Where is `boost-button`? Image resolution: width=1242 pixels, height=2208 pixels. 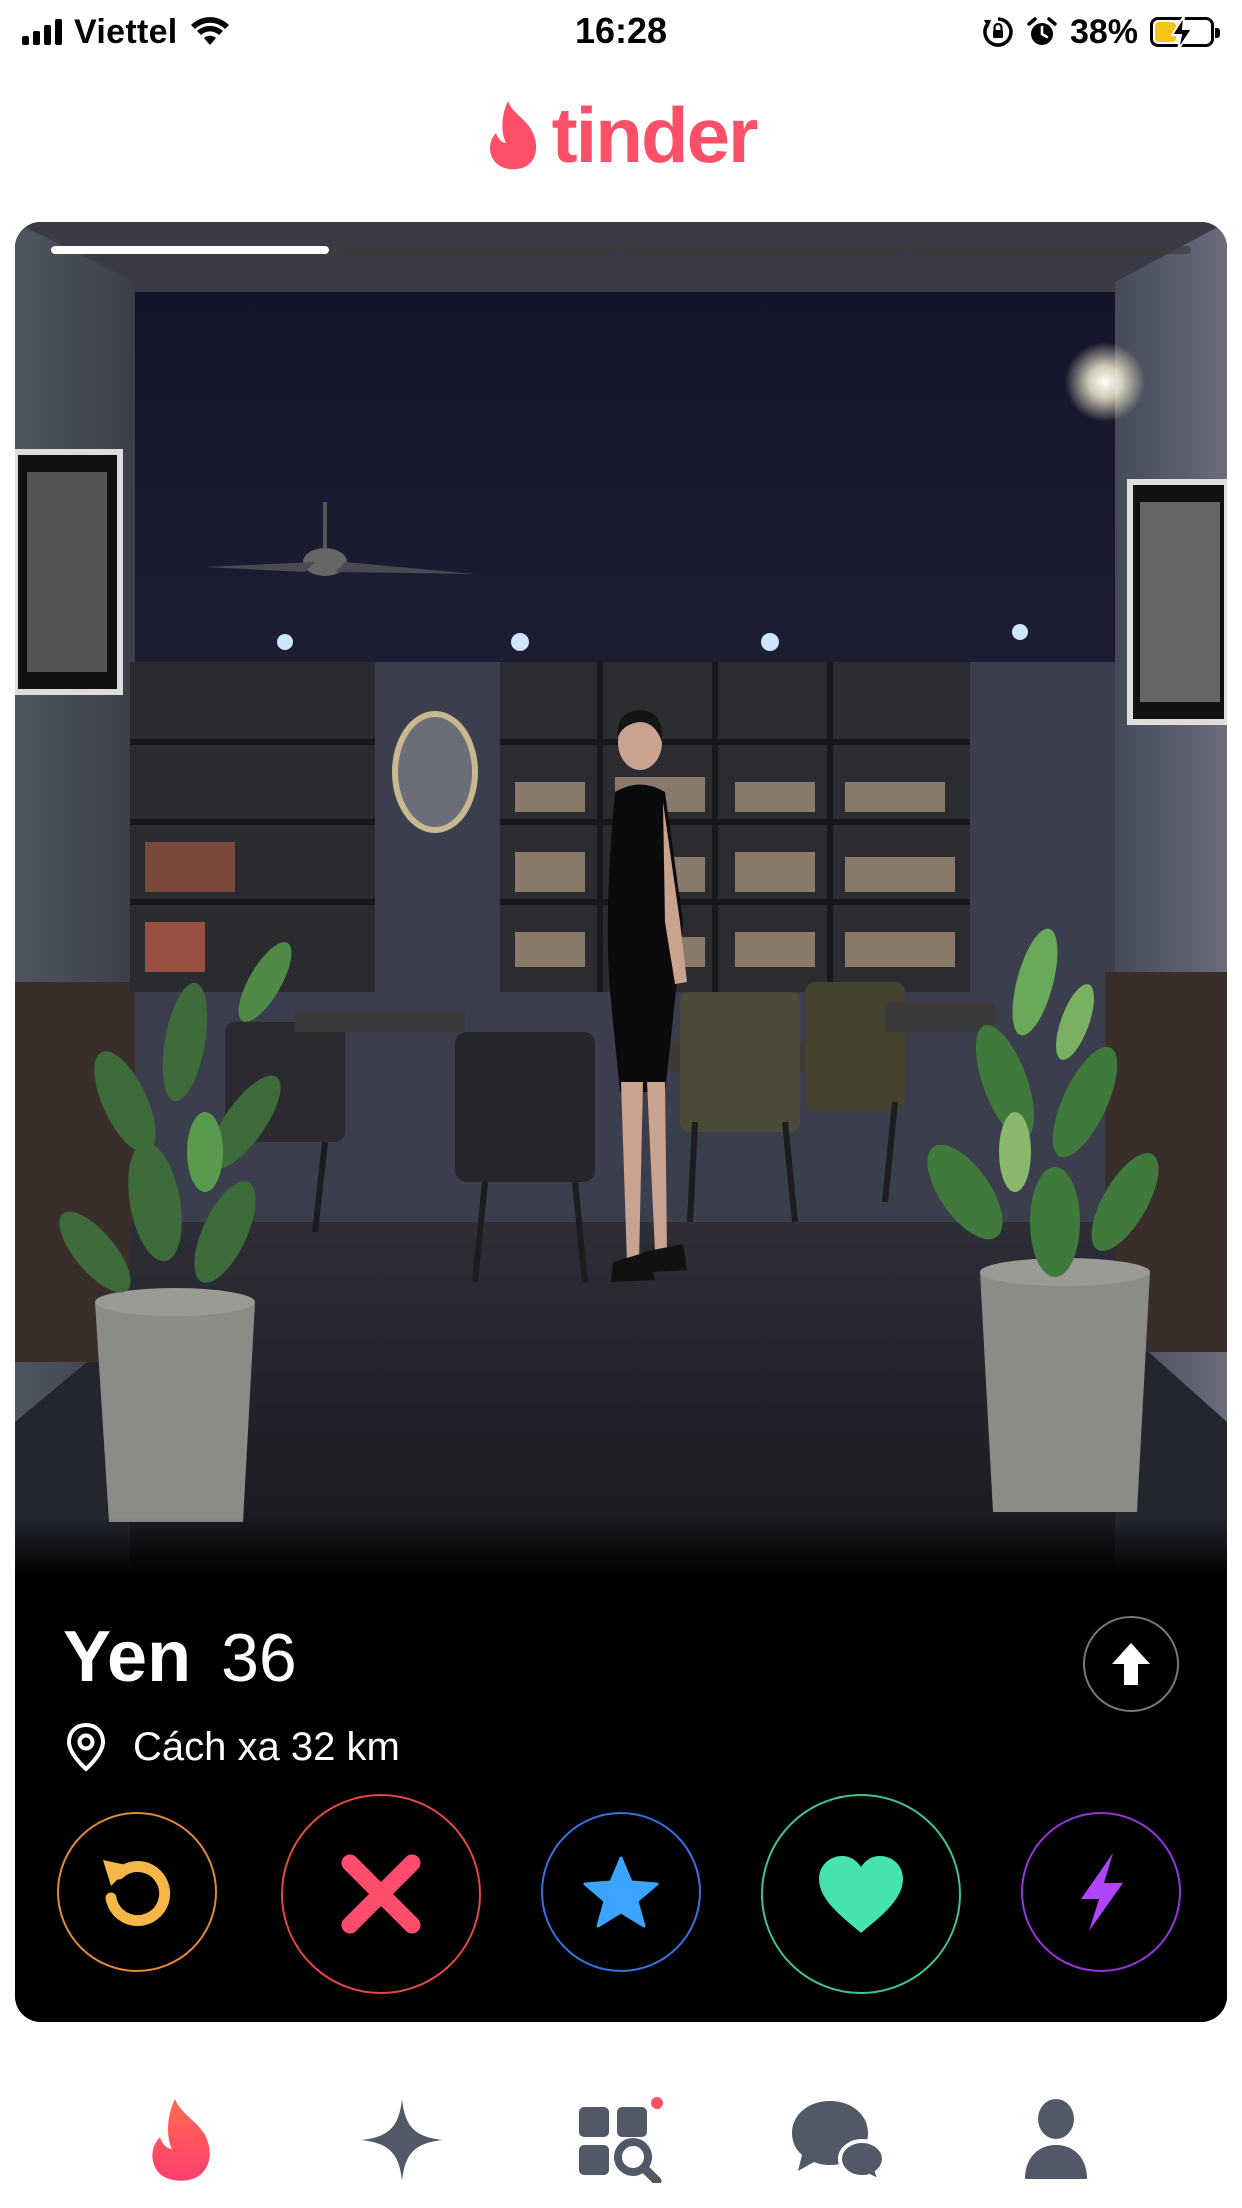 boost-button is located at coordinates (1101, 1892).